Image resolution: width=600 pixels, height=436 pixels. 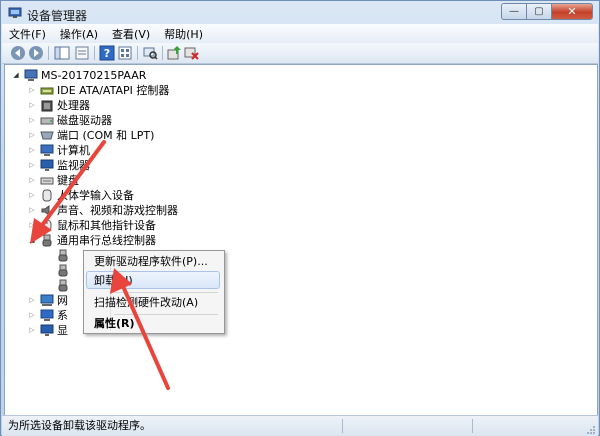 I want to click on tree-category-usb: ◢ 通用串行总线控制器, so click(x=92, y=240).